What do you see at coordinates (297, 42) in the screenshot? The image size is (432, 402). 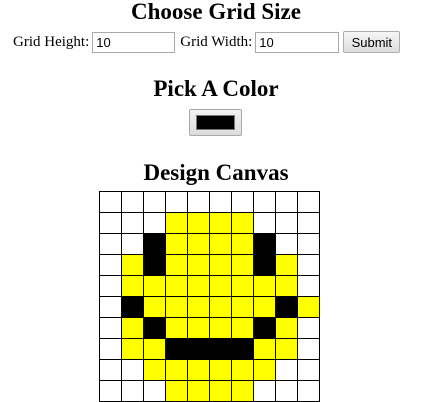 I see `grid-width-input` at bounding box center [297, 42].